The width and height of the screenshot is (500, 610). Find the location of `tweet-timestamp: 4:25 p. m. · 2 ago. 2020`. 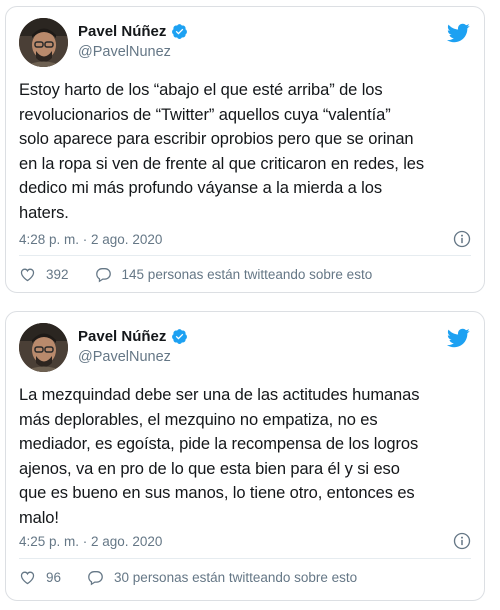

tweet-timestamp: 4:25 p. m. · 2 ago. 2020 is located at coordinates (90, 541).